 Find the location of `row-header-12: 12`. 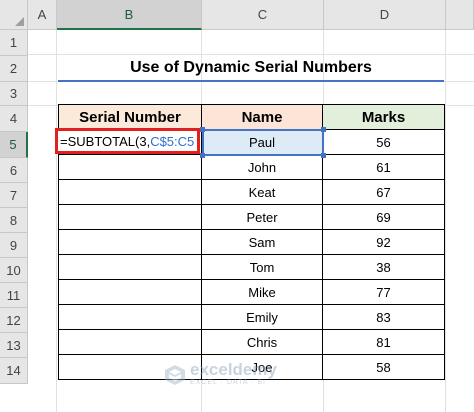

row-header-12: 12 is located at coordinates (14, 320).